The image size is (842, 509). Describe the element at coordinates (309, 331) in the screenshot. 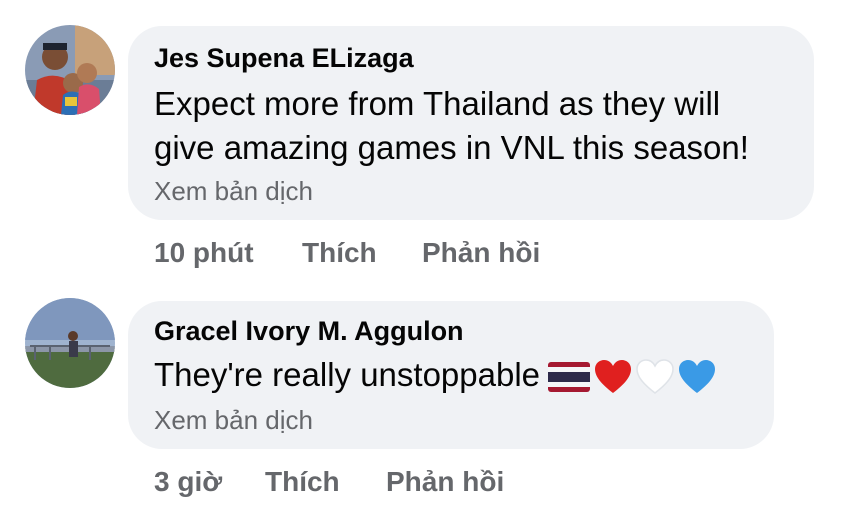

I see `comment-author: Gracel Ivory M. Aggulon` at that location.